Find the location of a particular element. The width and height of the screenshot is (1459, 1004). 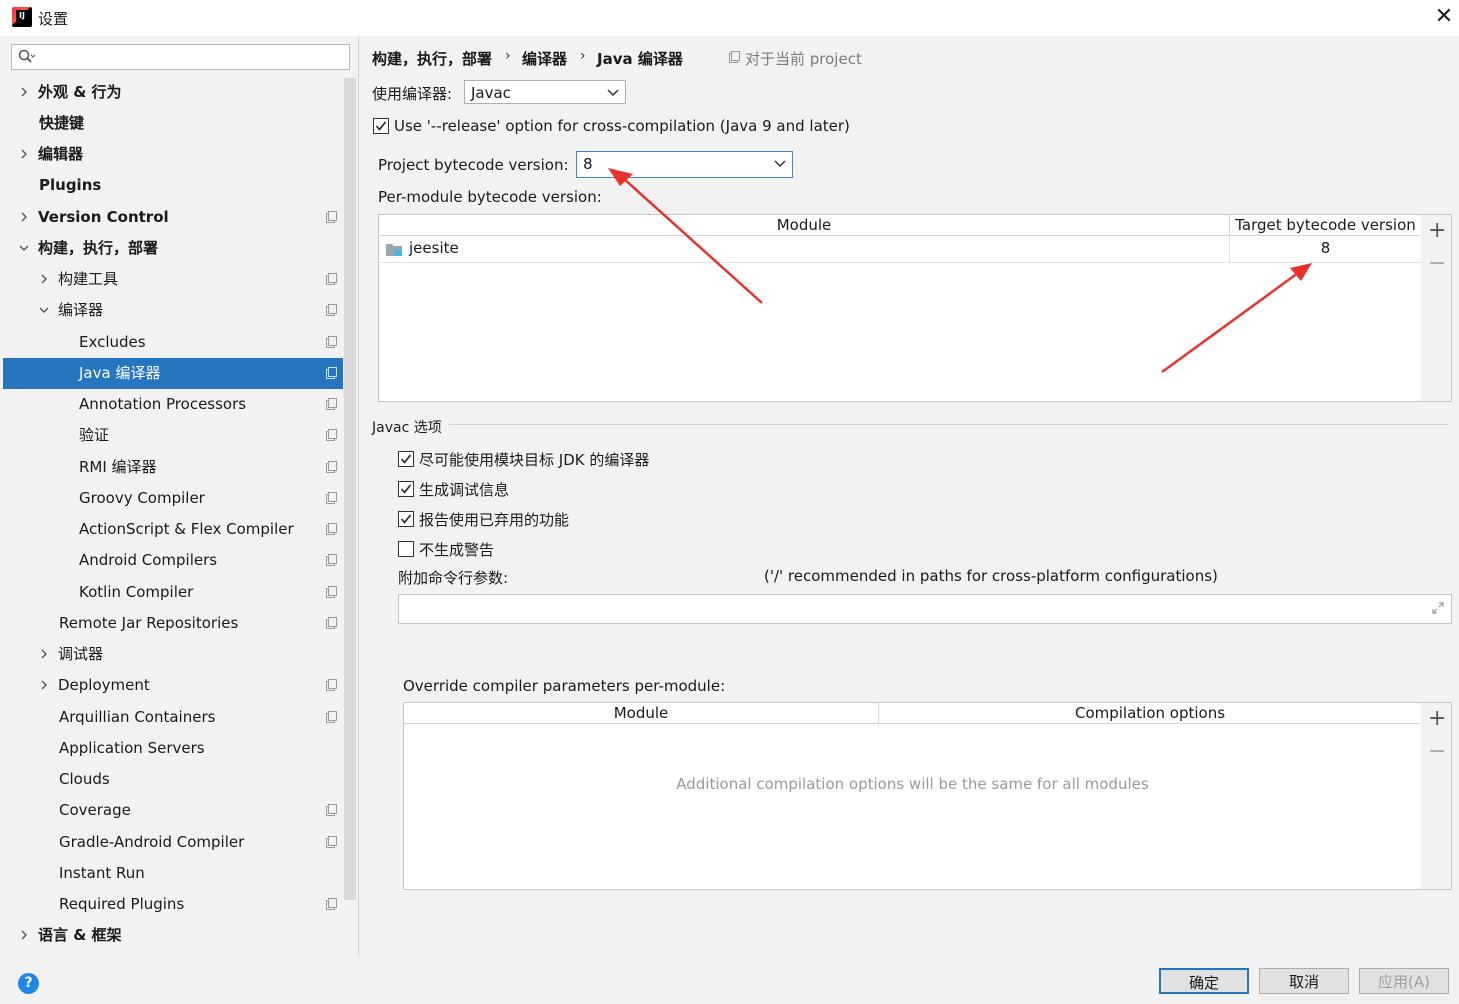

sidebar-item-build-execution-deployment: 构建，执行，部署 is located at coordinates (173, 248).